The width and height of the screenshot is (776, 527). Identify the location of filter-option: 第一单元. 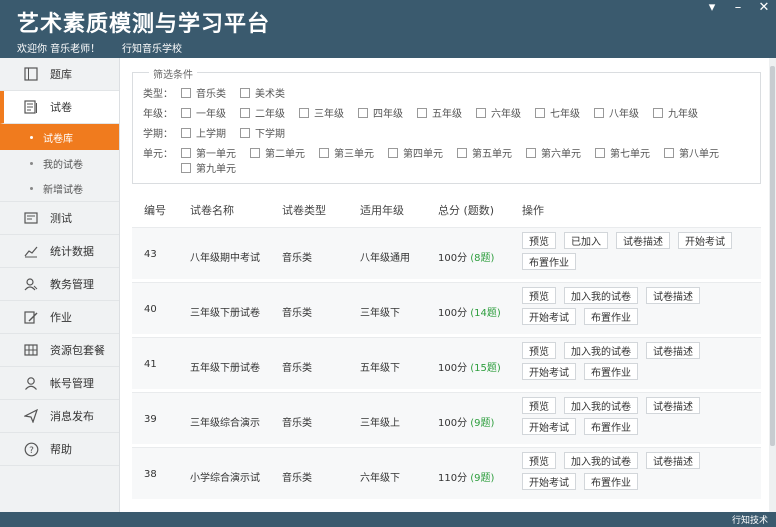
(208, 152).